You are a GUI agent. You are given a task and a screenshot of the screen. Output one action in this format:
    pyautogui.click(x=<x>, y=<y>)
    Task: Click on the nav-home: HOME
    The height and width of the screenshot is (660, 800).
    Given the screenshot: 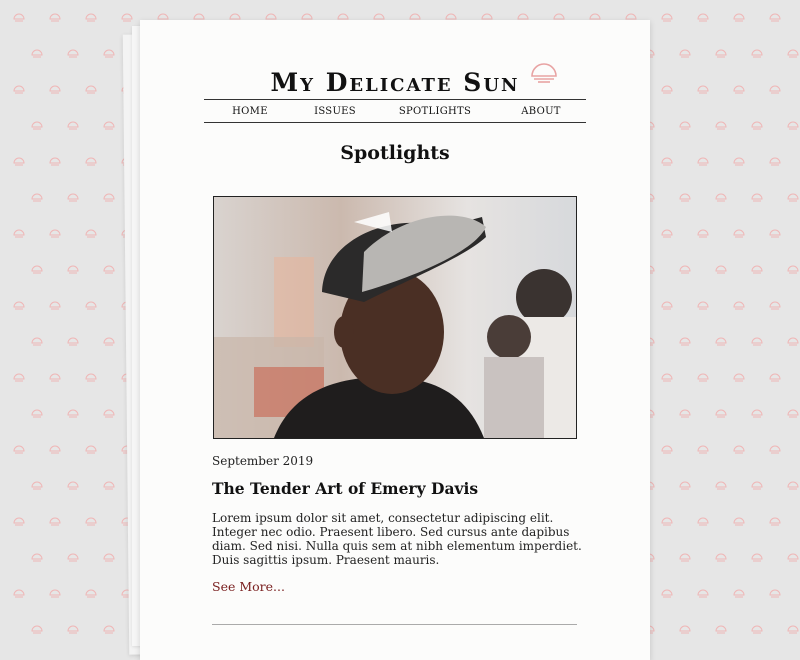 What is the action you would take?
    pyautogui.click(x=250, y=111)
    